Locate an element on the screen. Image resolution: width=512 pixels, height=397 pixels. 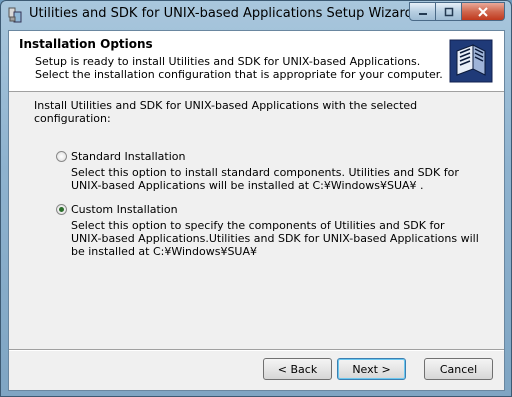
server-icon is located at coordinates (471, 61).